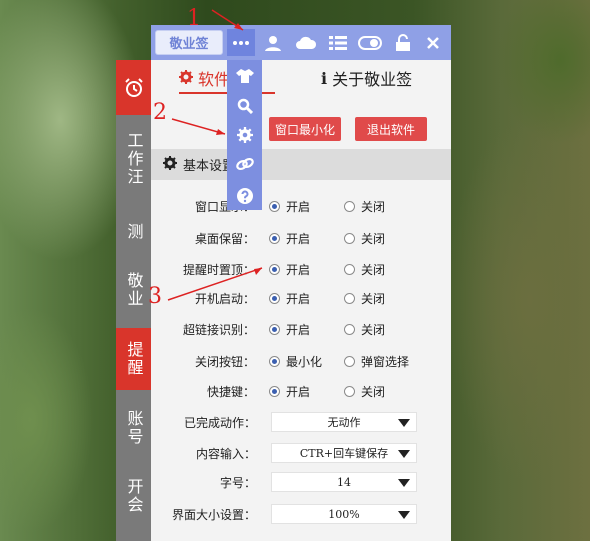  Describe the element at coordinates (295, 361) in the screenshot. I see `radio-option-minimize: 最小化` at that location.